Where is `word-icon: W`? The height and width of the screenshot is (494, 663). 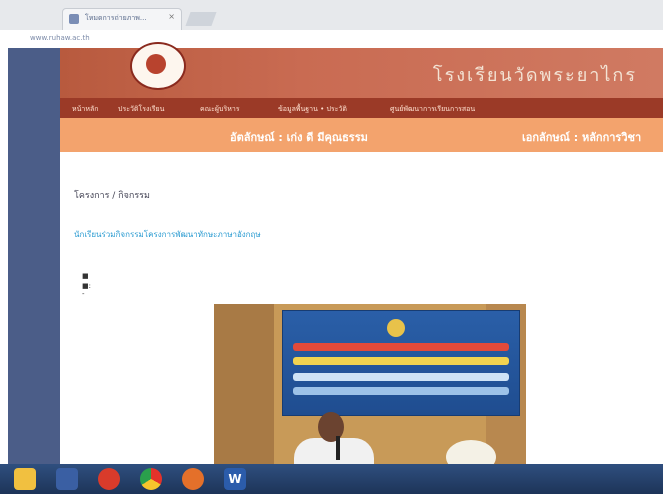 word-icon: W is located at coordinates (235, 479).